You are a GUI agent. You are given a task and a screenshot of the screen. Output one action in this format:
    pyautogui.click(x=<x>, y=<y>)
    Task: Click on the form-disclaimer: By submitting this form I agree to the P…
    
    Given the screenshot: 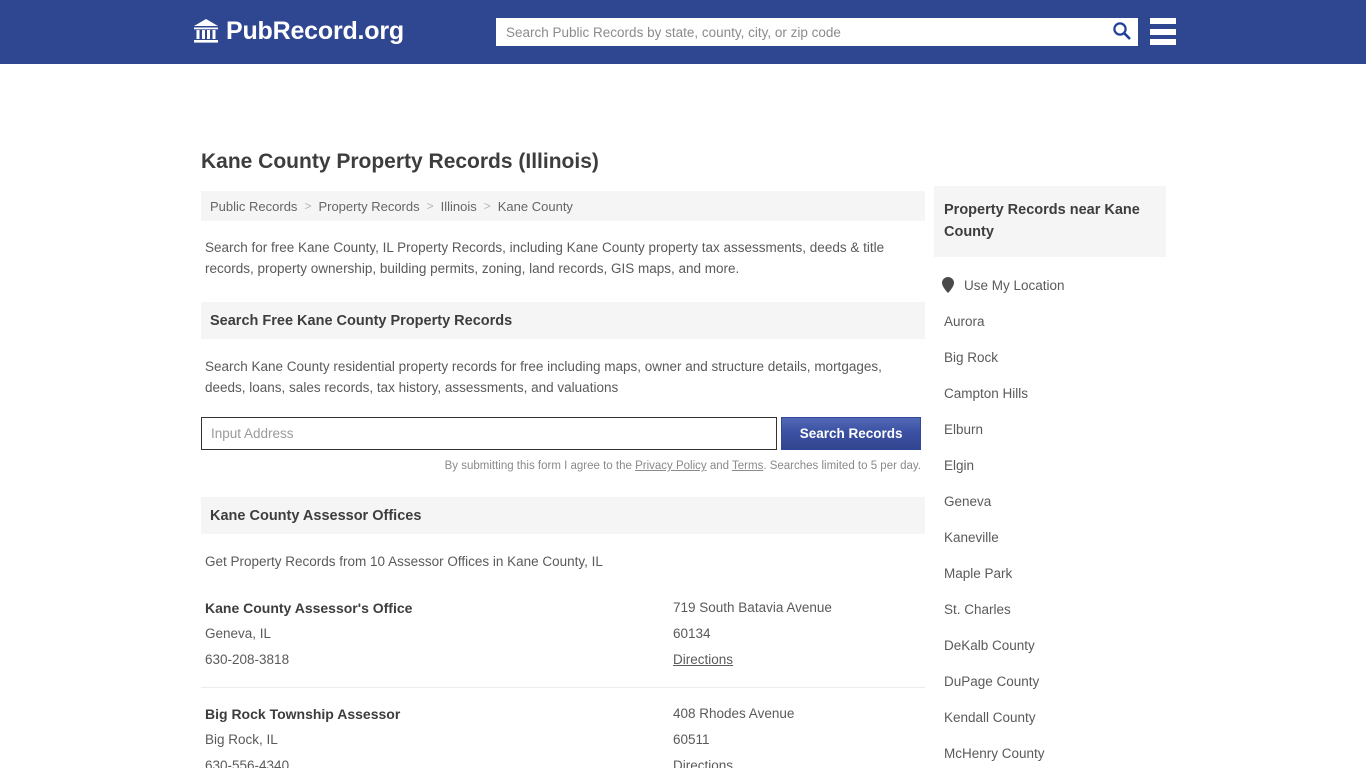 What is the action you would take?
    pyautogui.click(x=561, y=466)
    